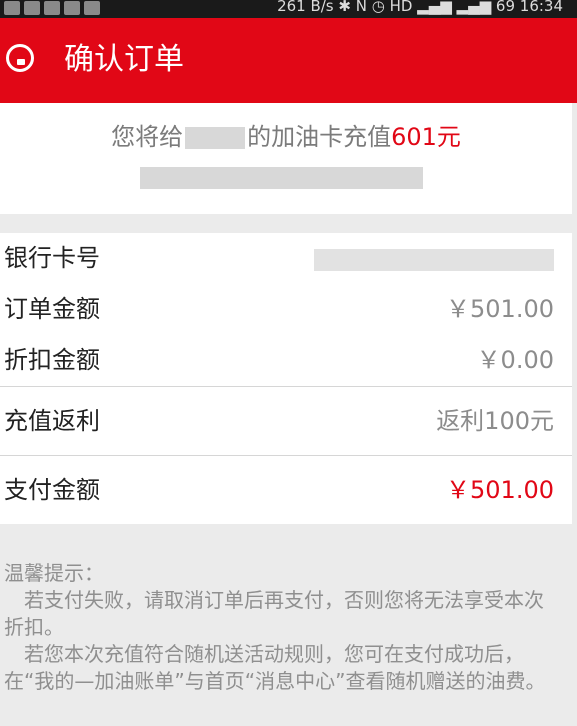 The width and height of the screenshot is (577, 726). What do you see at coordinates (52, 490) in the screenshot?
I see `pay-amount-label: 支付金额` at bounding box center [52, 490].